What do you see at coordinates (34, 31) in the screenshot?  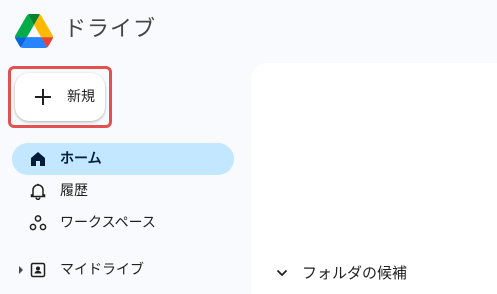 I see `google-drive-logo` at bounding box center [34, 31].